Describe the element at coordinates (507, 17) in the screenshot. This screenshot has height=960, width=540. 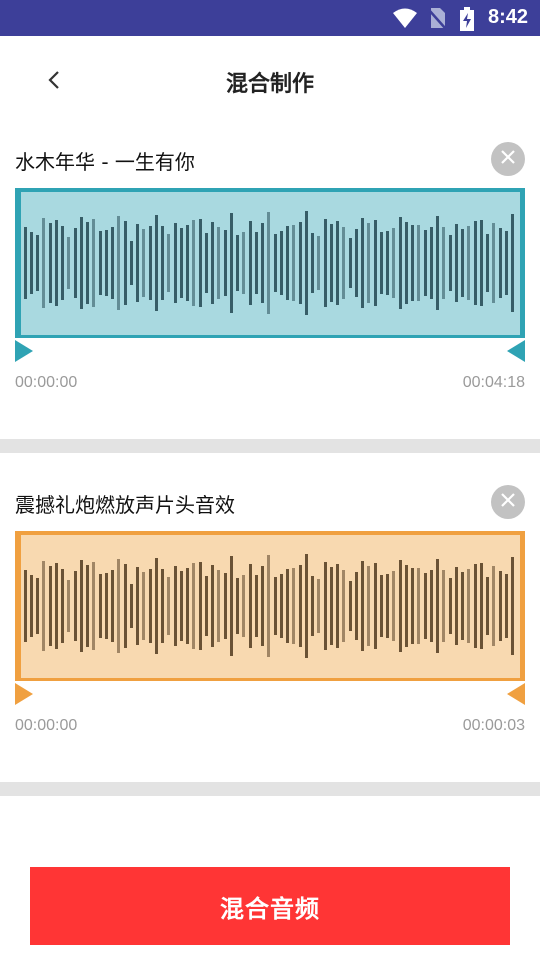
I see `status-time: 8:42` at that location.